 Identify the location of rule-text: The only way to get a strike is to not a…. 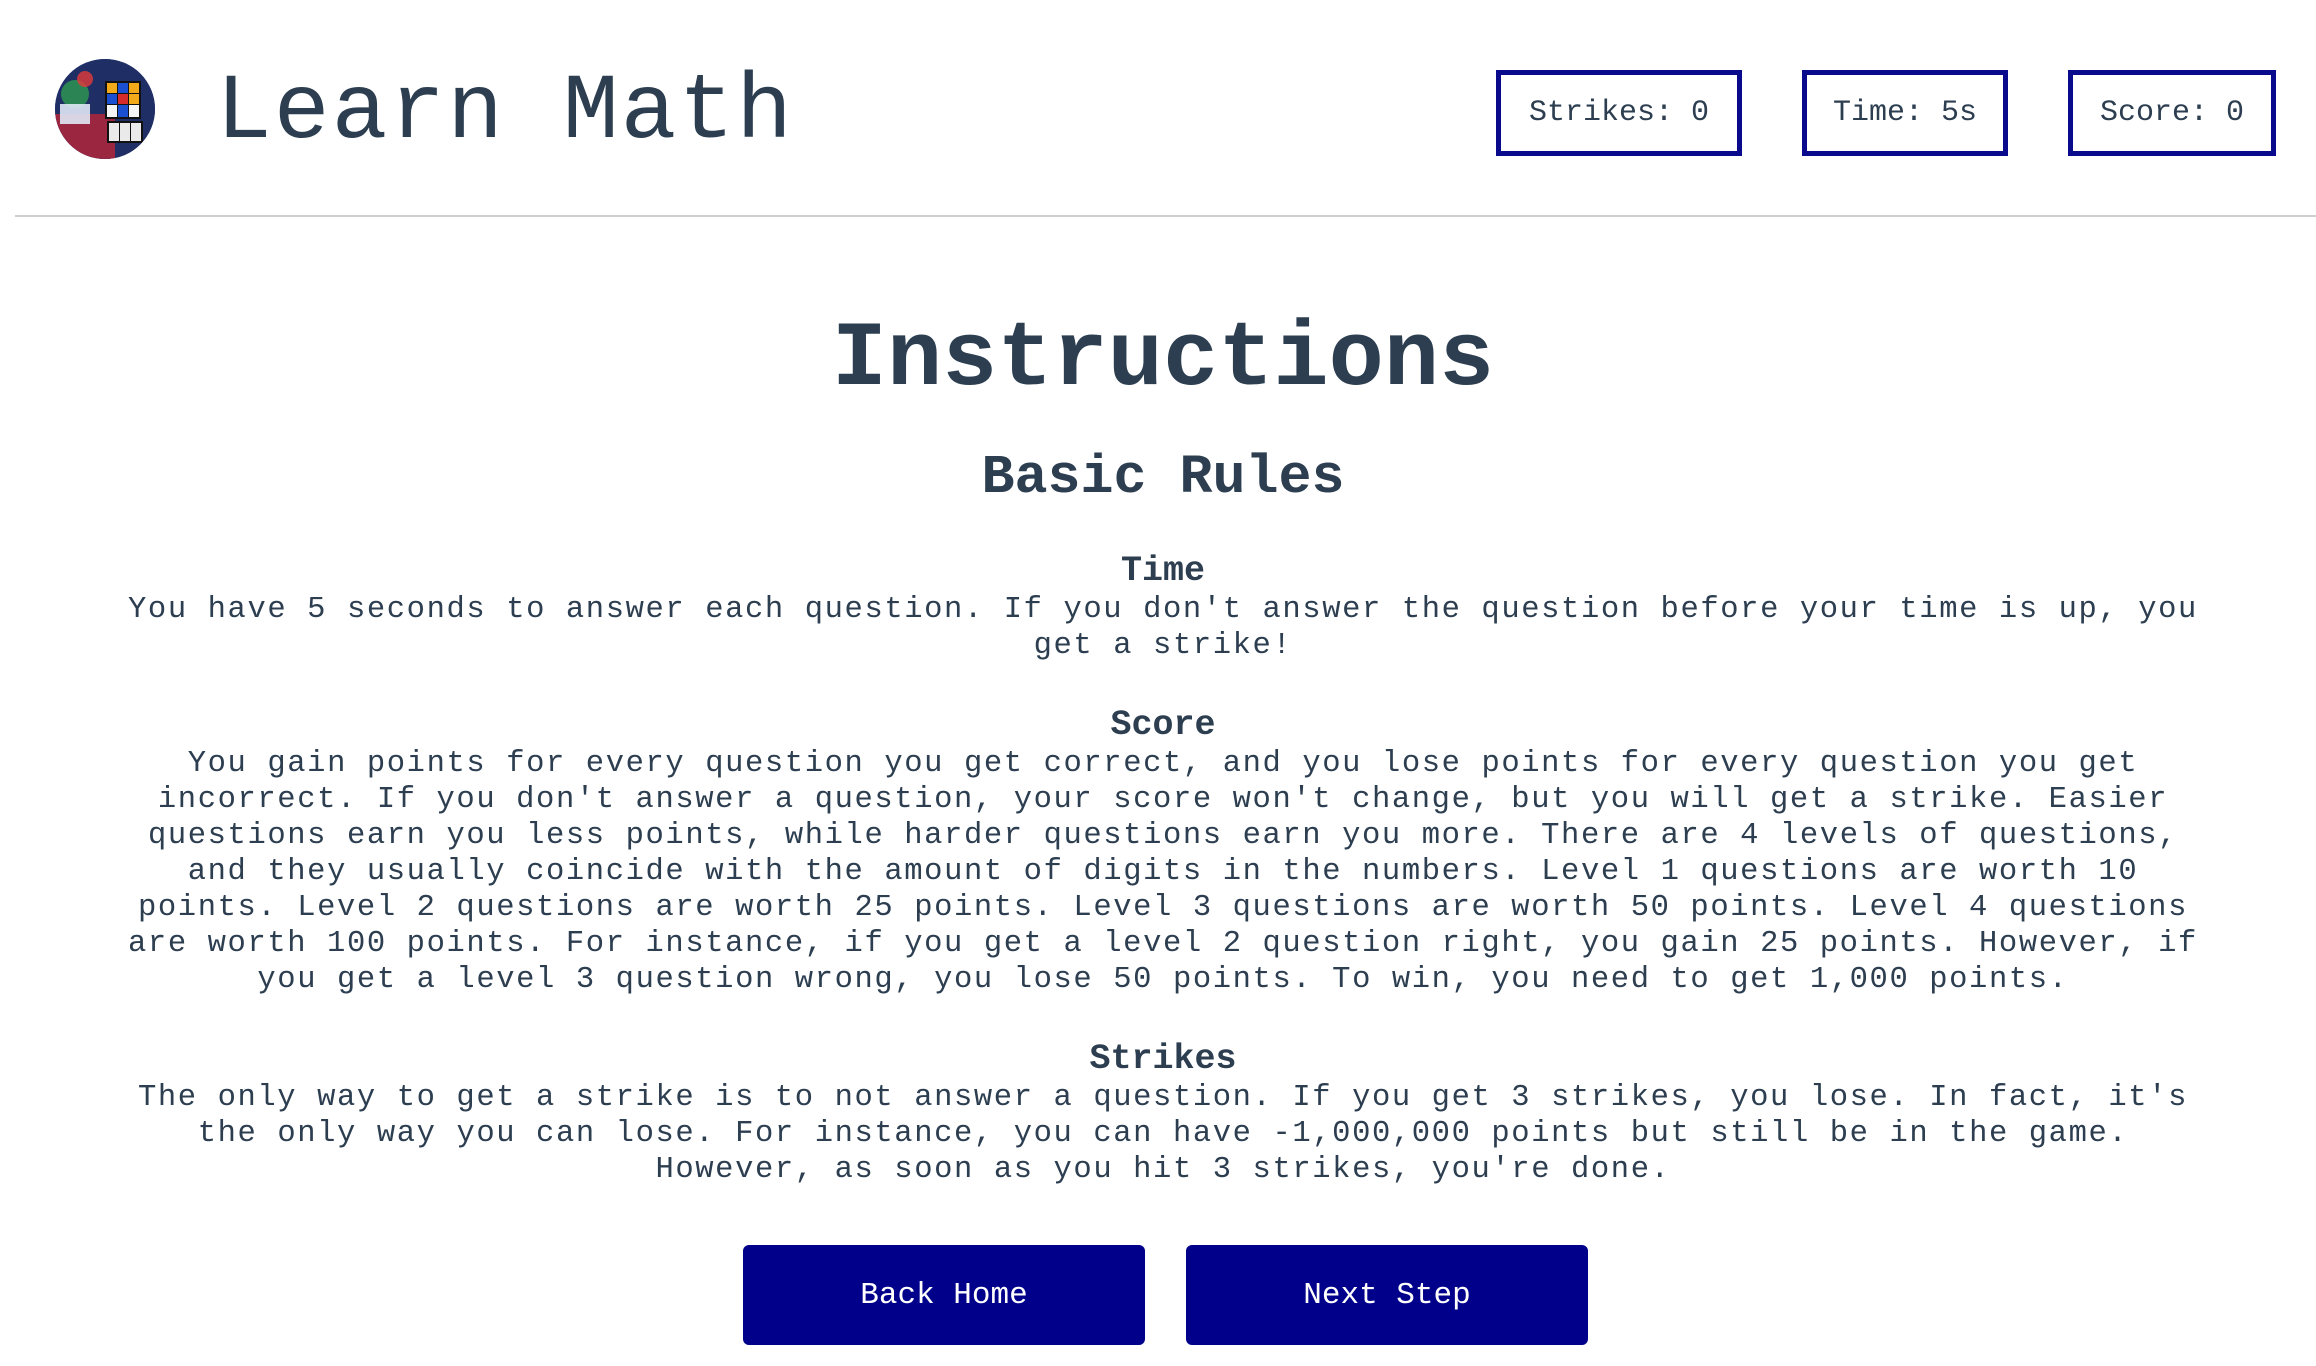
(1162, 1134).